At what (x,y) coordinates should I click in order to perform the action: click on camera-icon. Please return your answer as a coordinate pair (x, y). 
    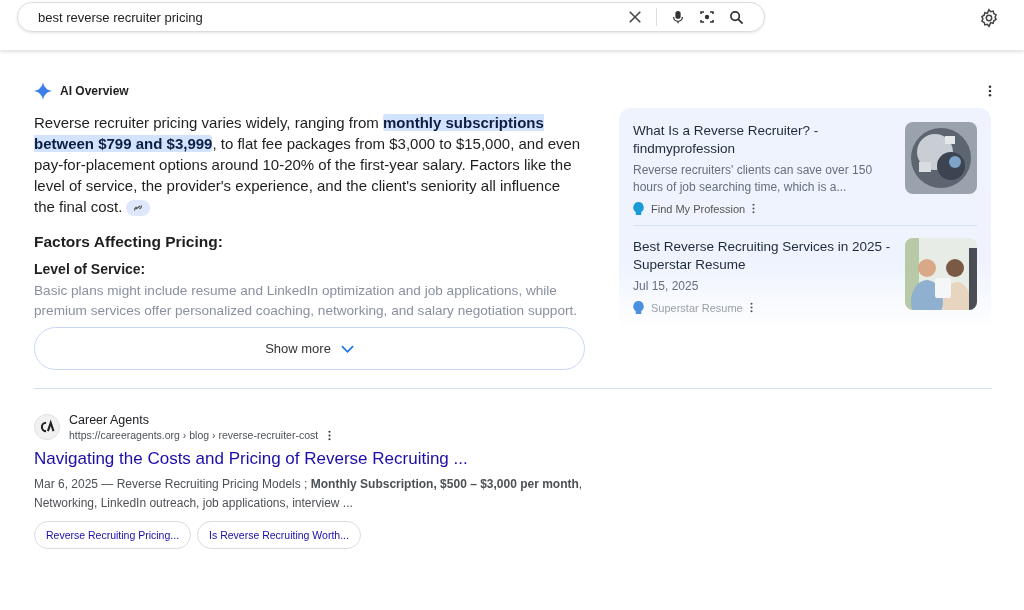
    Looking at the image, I should click on (707, 17).